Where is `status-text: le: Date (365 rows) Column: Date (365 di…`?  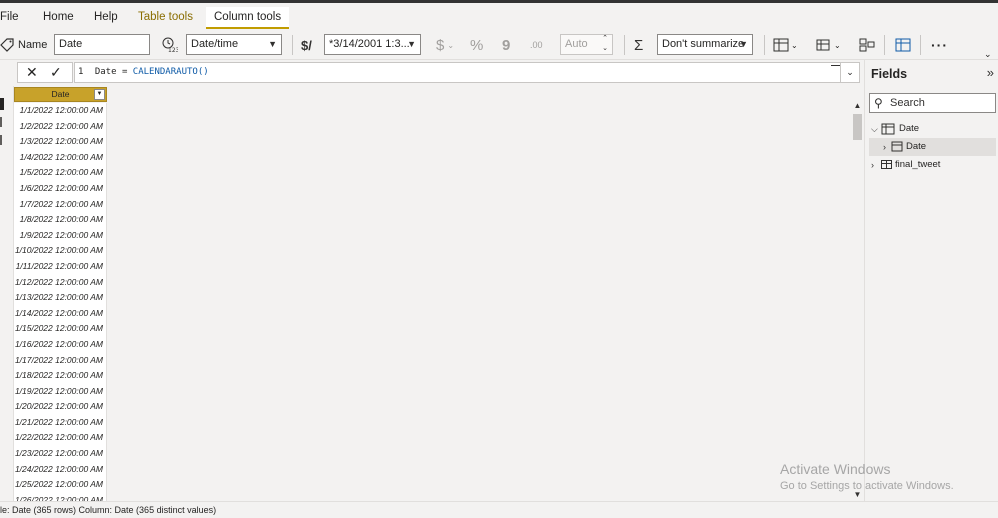
status-text: le: Date (365 rows) Column: Date (365 di… is located at coordinates (108, 510).